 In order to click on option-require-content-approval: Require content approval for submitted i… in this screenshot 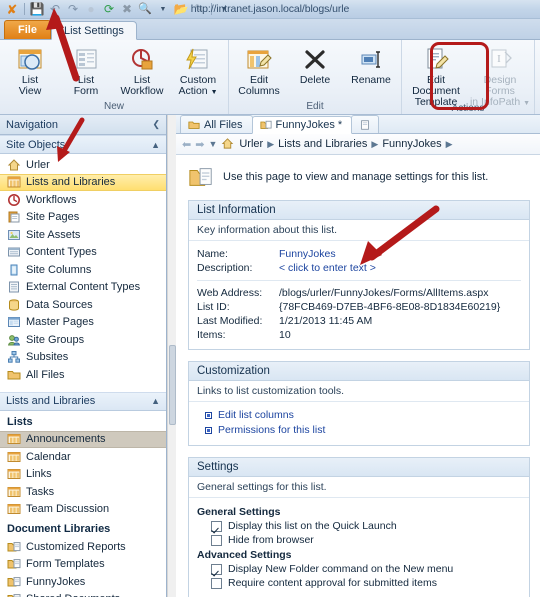, I will do `click(359, 583)`.